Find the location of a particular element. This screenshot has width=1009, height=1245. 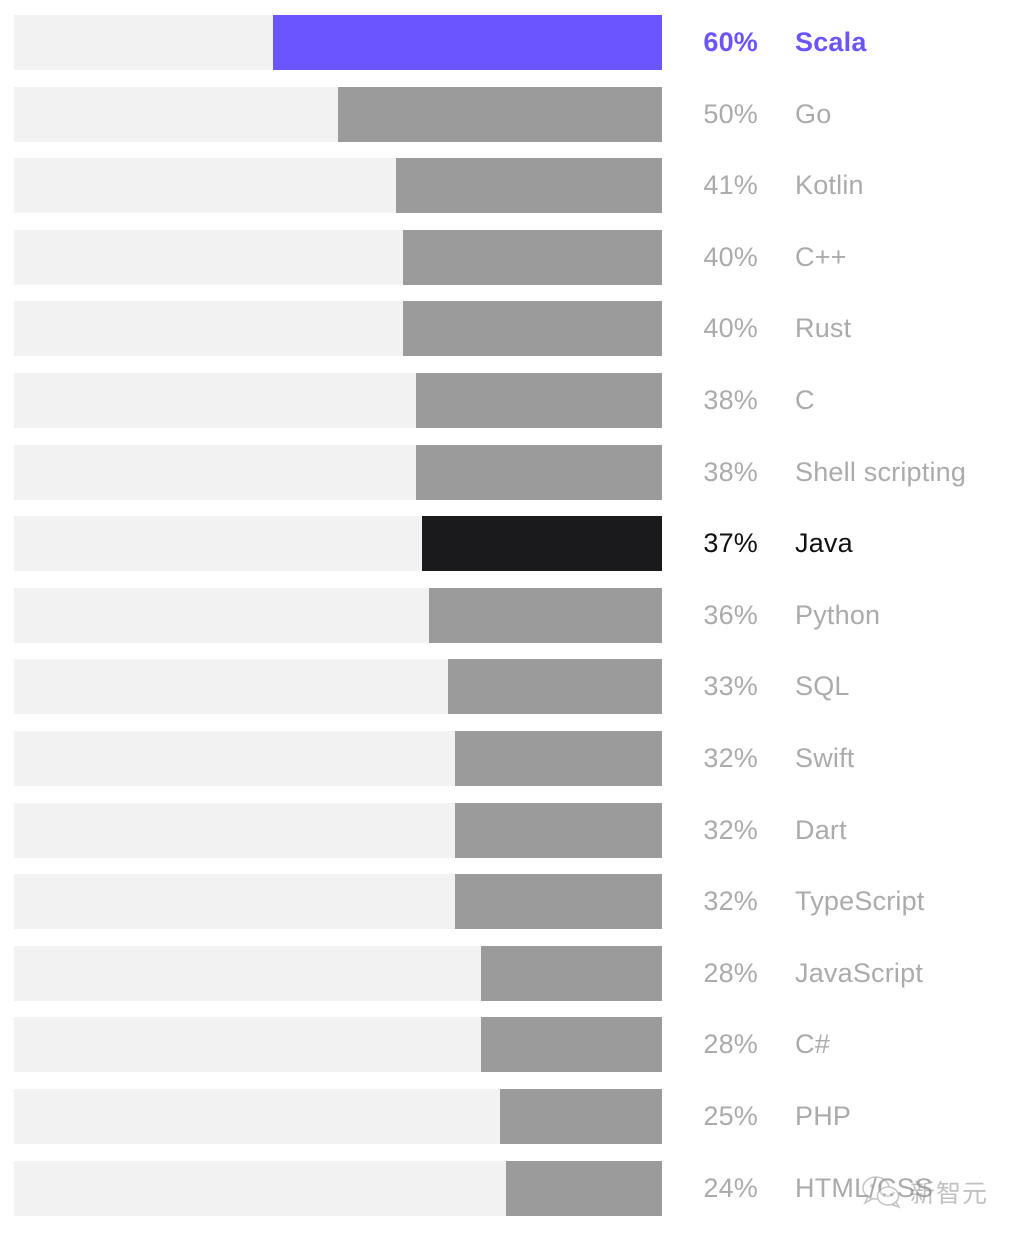

bar-category-label: SQL is located at coordinates (822, 686).